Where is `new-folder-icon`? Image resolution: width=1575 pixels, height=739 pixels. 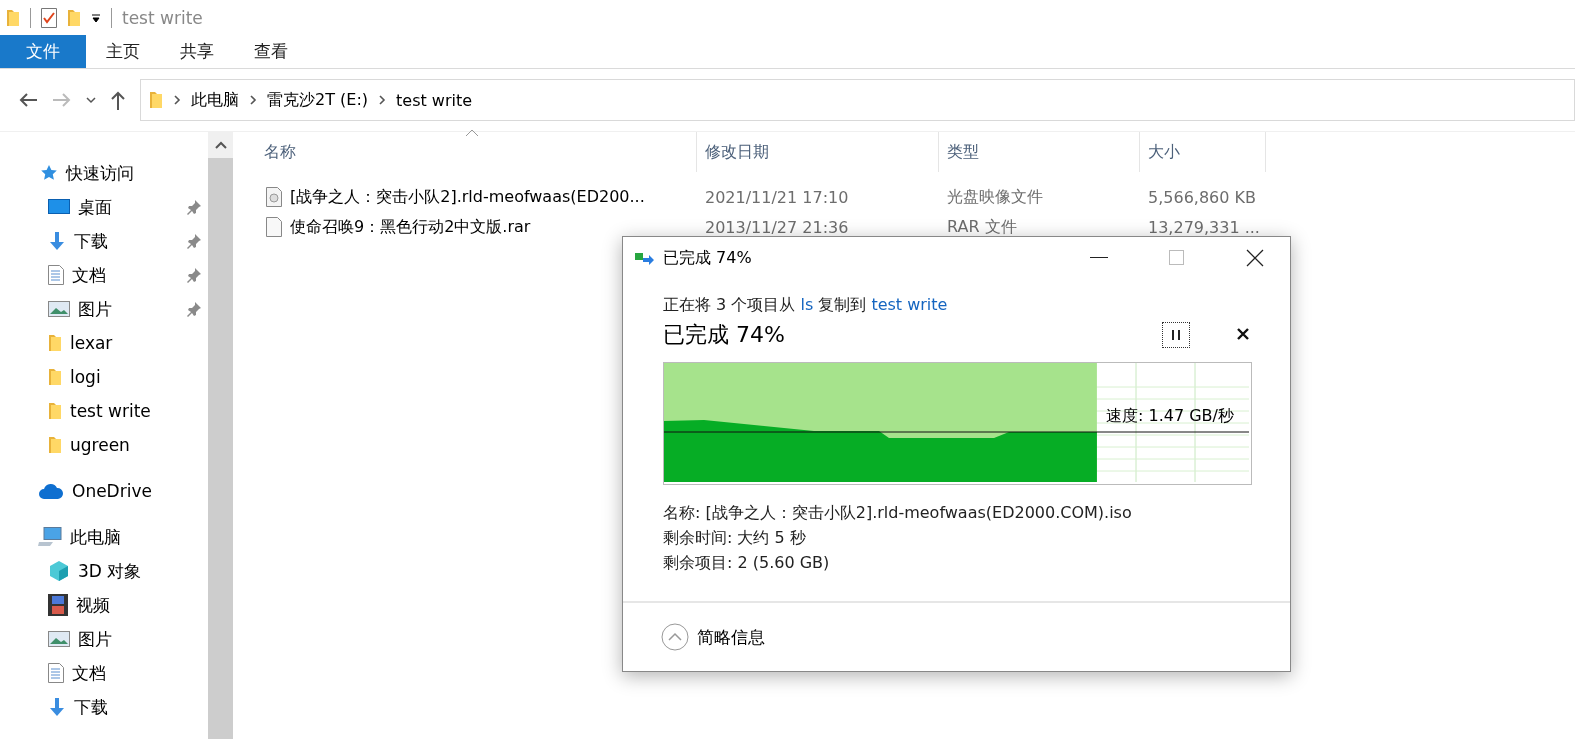 new-folder-icon is located at coordinates (74, 17).